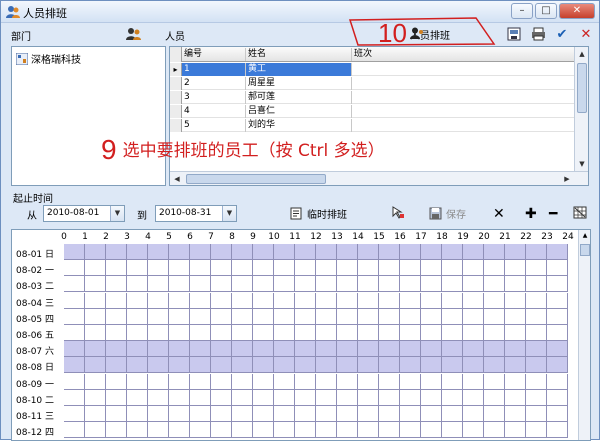 The width and height of the screenshot is (600, 441). I want to click on table-row: 3 郝可莲, so click(372, 97).